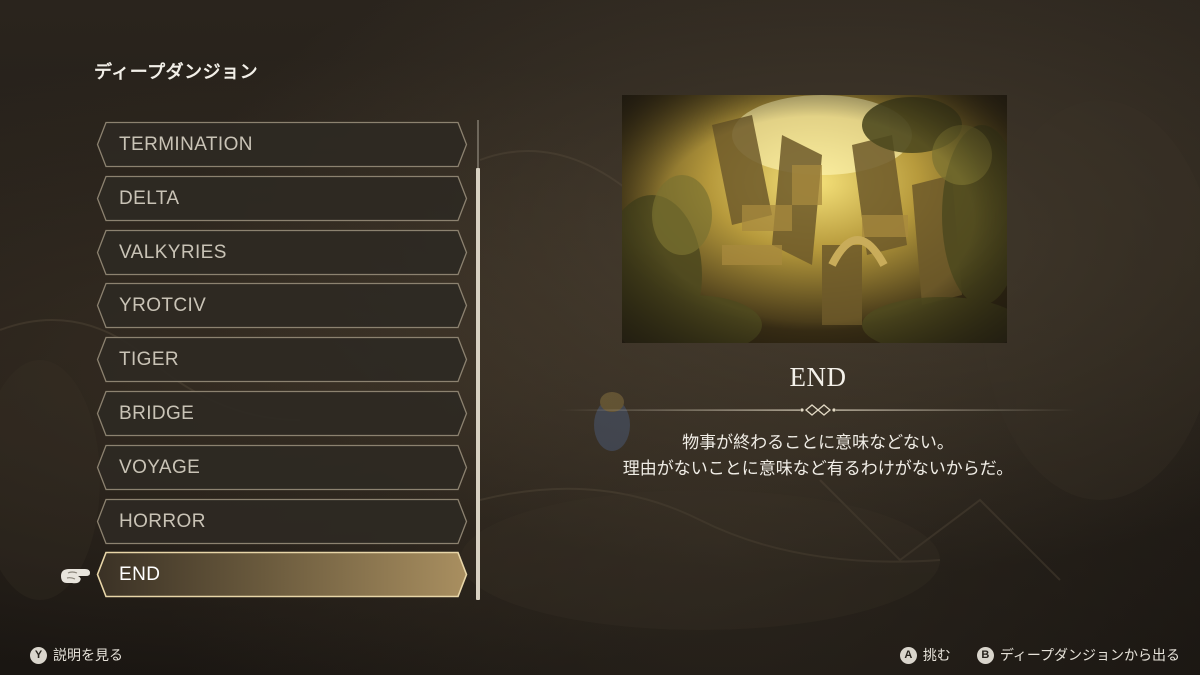  What do you see at coordinates (75, 576) in the screenshot?
I see `pointing-hand-icon` at bounding box center [75, 576].